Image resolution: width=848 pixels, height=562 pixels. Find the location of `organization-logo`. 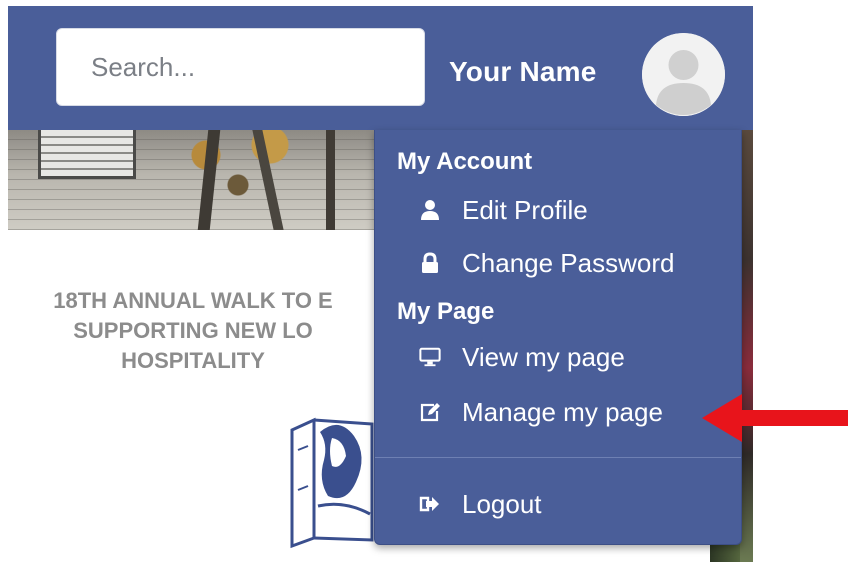

organization-logo is located at coordinates (329, 482).